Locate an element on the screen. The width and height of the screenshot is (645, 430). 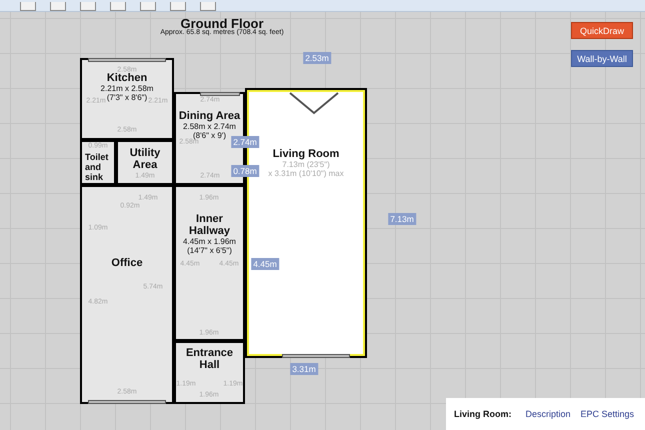
panel-link: Description is located at coordinates (548, 414).